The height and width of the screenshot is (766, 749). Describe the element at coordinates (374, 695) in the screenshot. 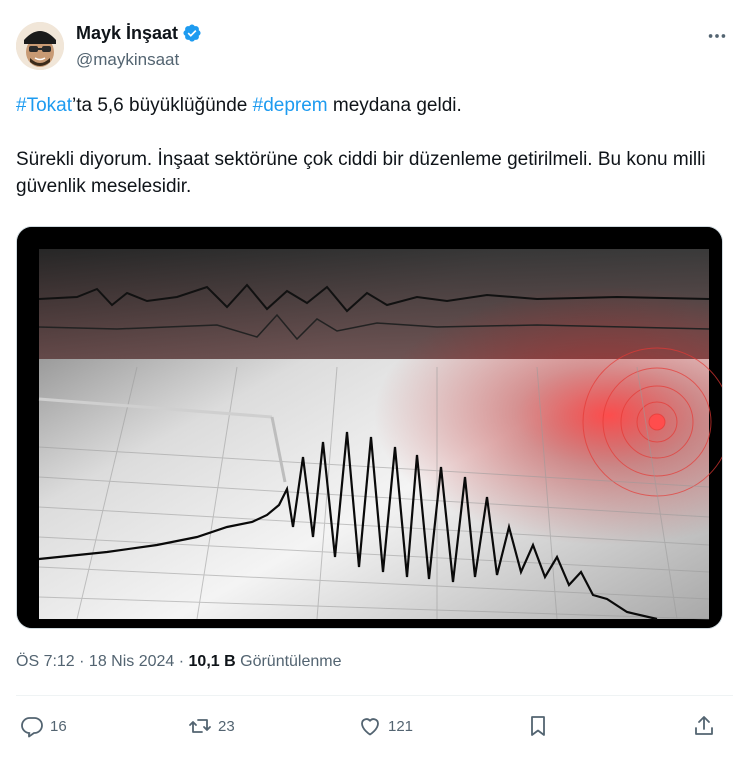

I see `divider` at that location.